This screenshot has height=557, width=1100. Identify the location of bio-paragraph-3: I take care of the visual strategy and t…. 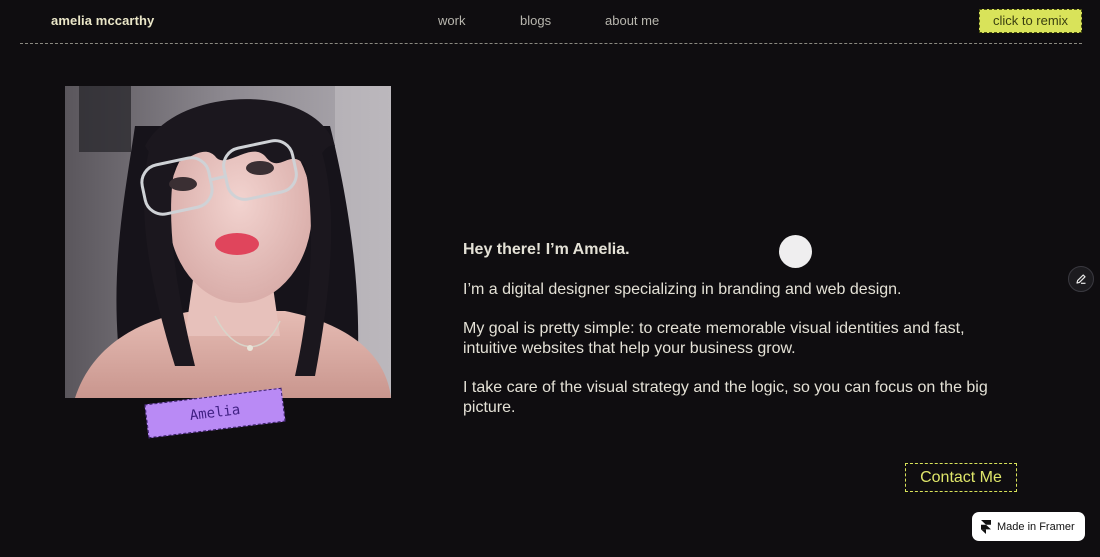
(725, 397).